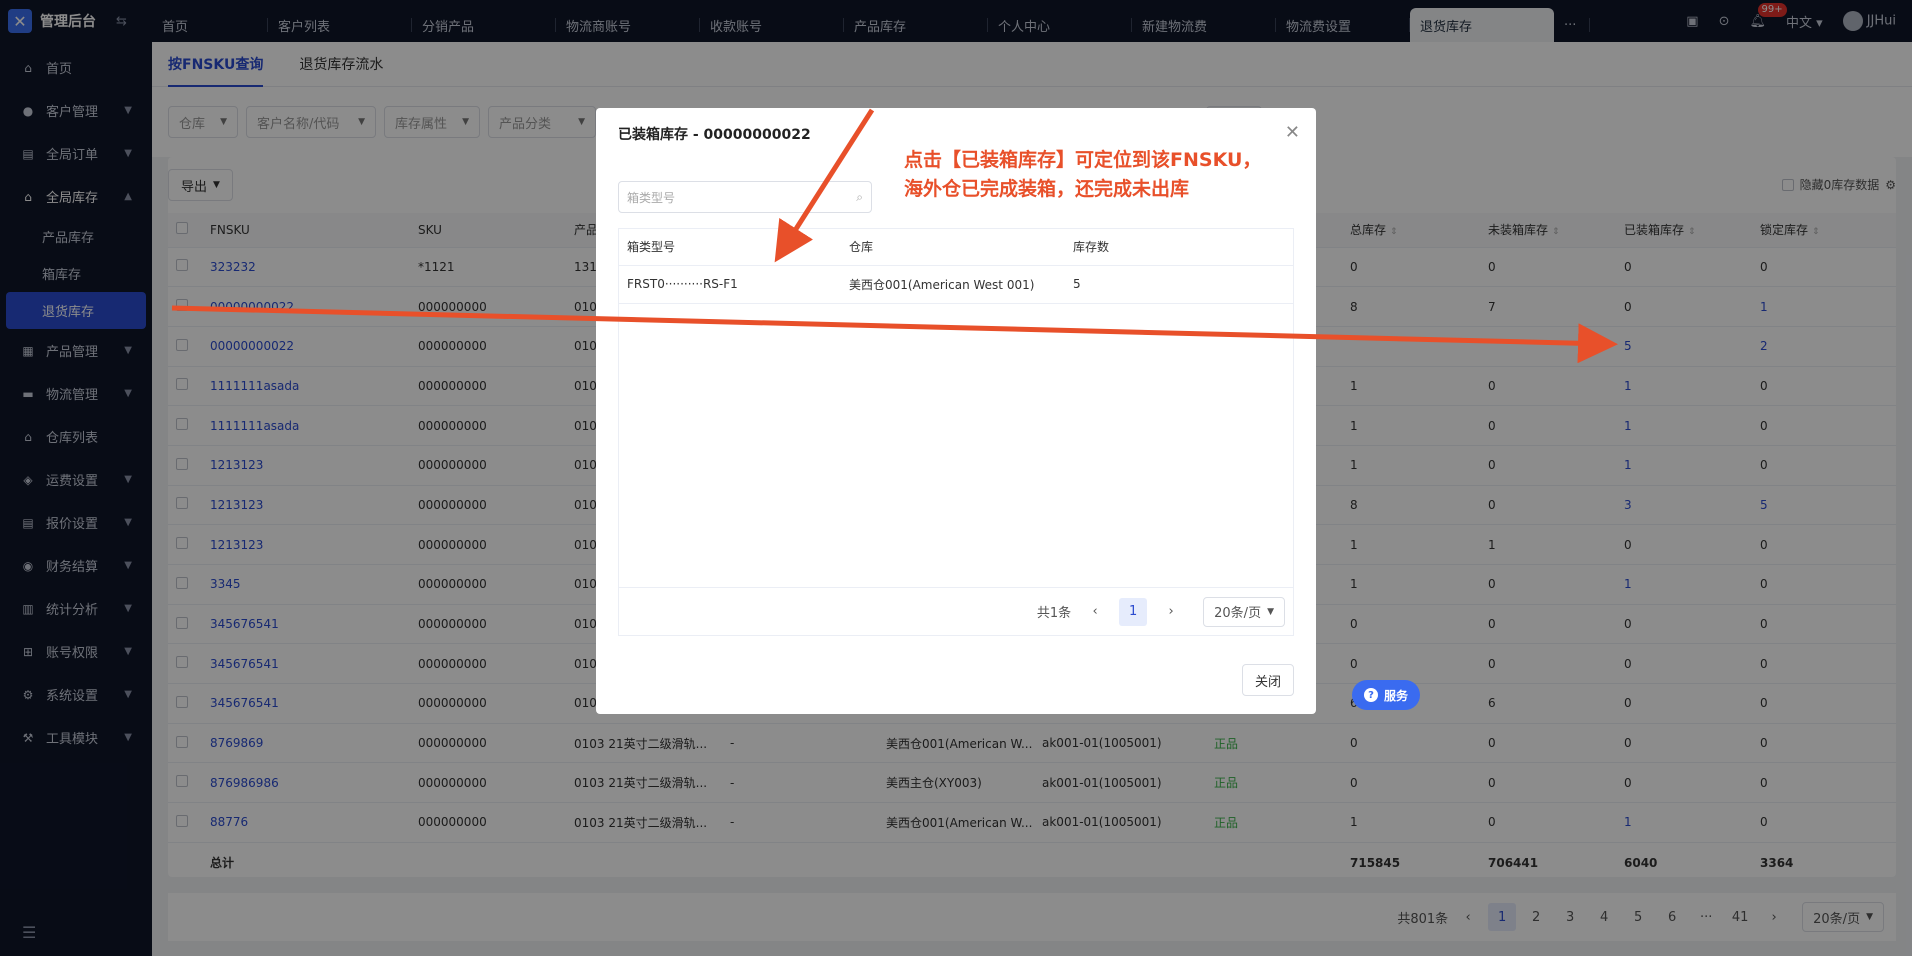 The width and height of the screenshot is (1912, 956). Describe the element at coordinates (1371, 695) in the screenshot. I see `help-icon: ?` at that location.